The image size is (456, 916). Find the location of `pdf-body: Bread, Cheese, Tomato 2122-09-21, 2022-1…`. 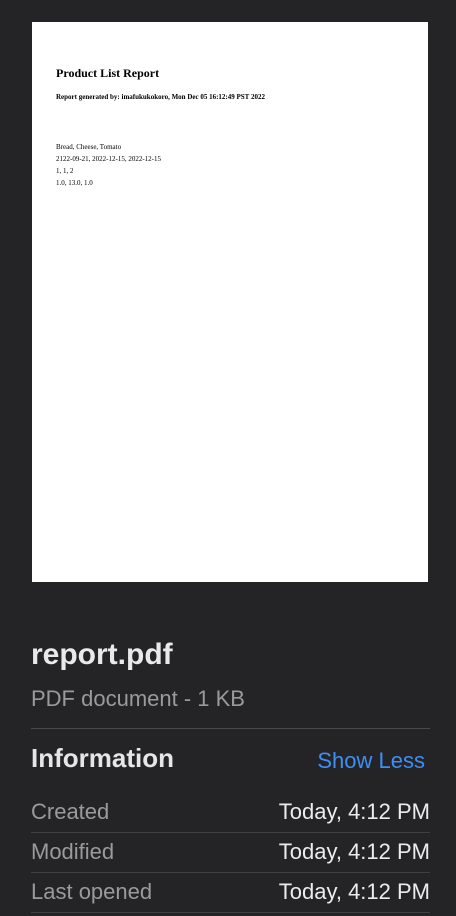

pdf-body: Bread, Cheese, Tomato 2122-09-21, 2022-1… is located at coordinates (108, 165).